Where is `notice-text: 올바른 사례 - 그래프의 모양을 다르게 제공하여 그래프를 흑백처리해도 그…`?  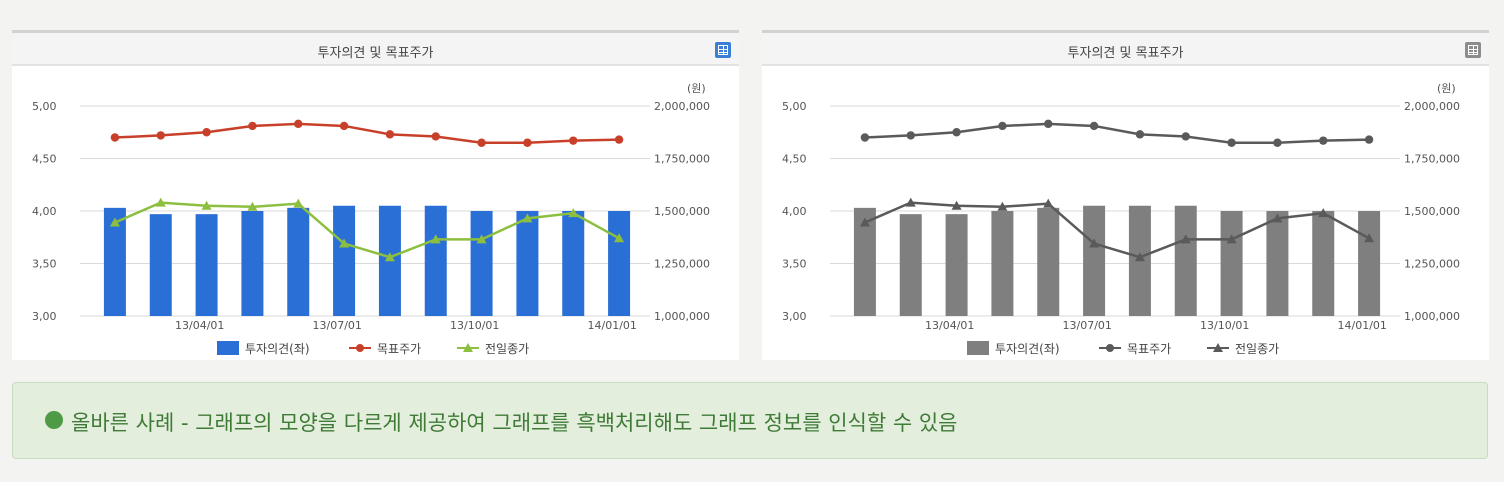
notice-text: 올바른 사례 - 그래프의 모양을 다르게 제공하여 그래프를 흑백처리해도 그… is located at coordinates (514, 423).